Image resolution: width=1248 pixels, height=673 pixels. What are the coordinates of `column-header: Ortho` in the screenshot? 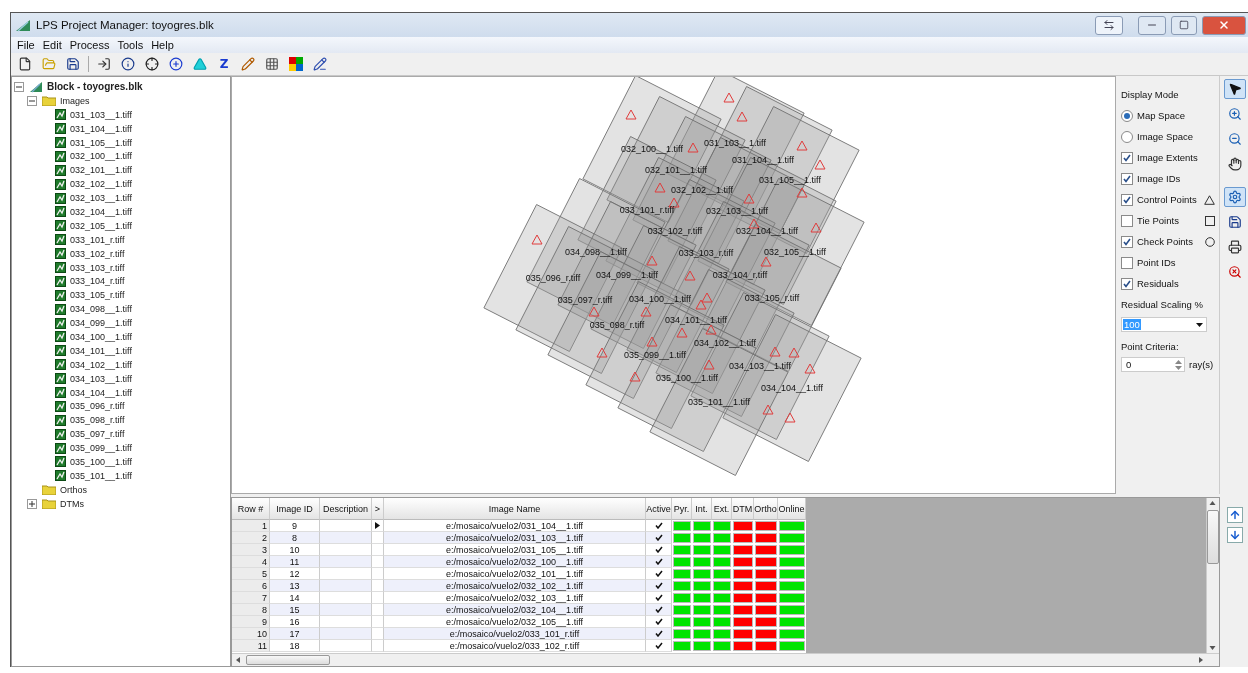 It's located at (766, 509).